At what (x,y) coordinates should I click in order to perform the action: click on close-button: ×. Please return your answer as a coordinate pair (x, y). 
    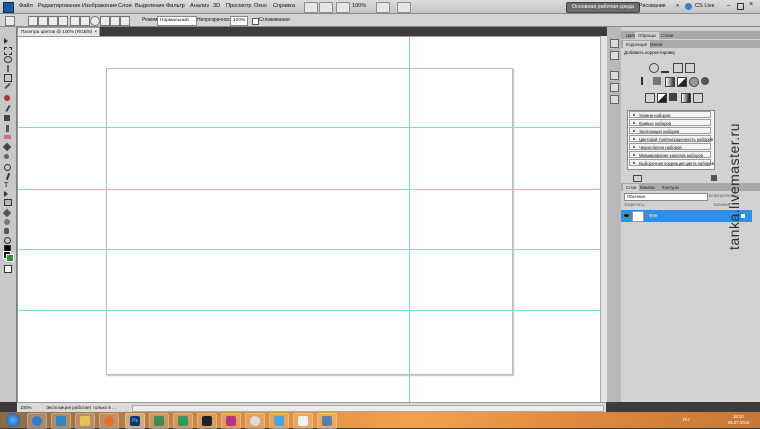
    Looking at the image, I should click on (751, 4).